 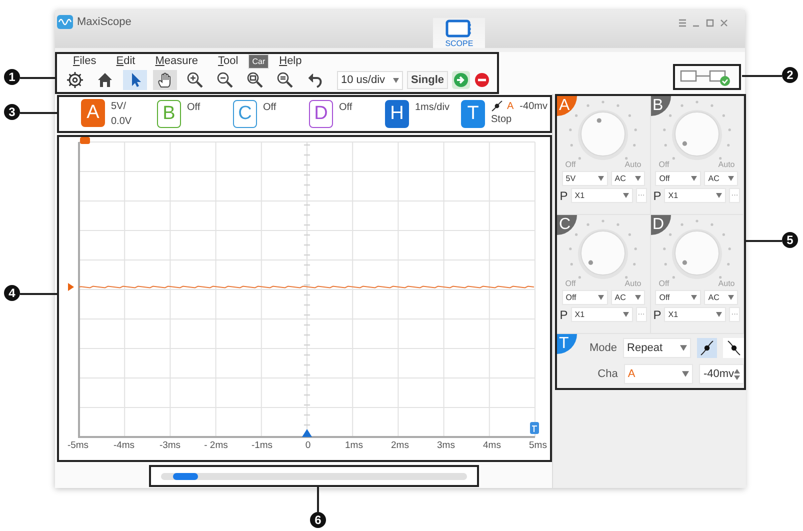 What do you see at coordinates (370, 80) in the screenshot?
I see `timebase-dropdown: 10 us/div` at bounding box center [370, 80].